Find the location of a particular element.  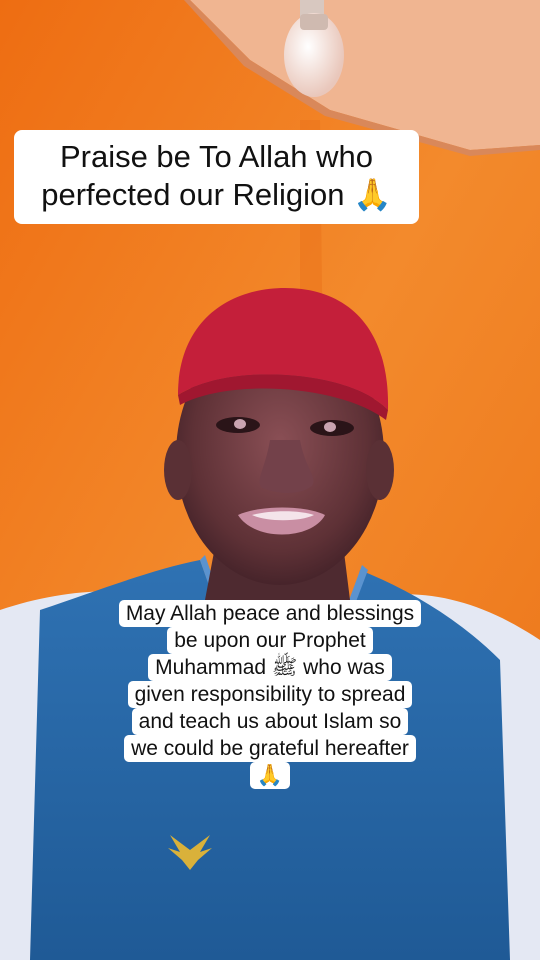

bottom-caption-line: and teach us about Islam so is located at coordinates (270, 721).